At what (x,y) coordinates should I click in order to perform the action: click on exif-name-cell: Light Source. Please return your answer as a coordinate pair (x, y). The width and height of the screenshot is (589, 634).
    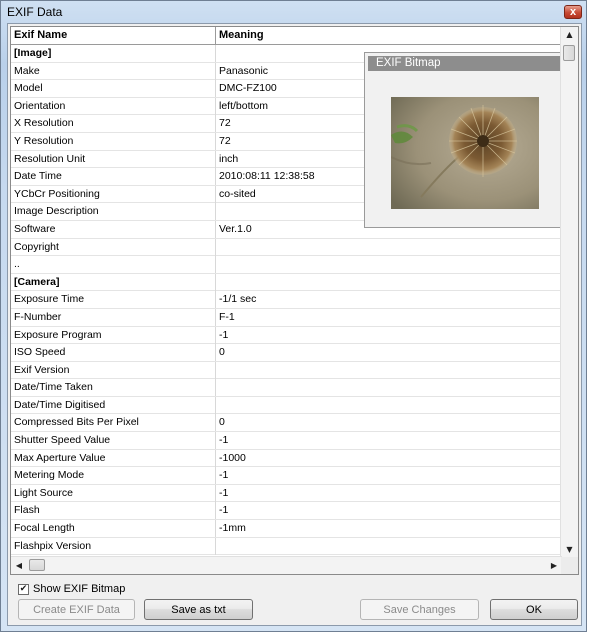
    Looking at the image, I should click on (113, 493).